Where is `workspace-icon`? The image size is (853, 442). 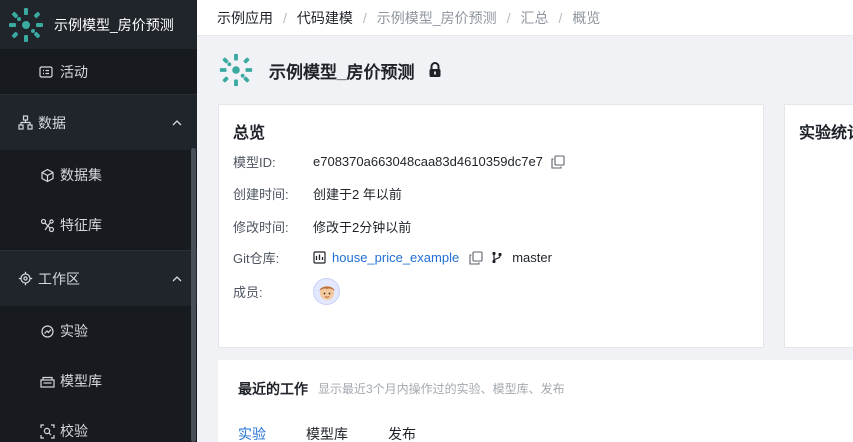
workspace-icon is located at coordinates (25, 279).